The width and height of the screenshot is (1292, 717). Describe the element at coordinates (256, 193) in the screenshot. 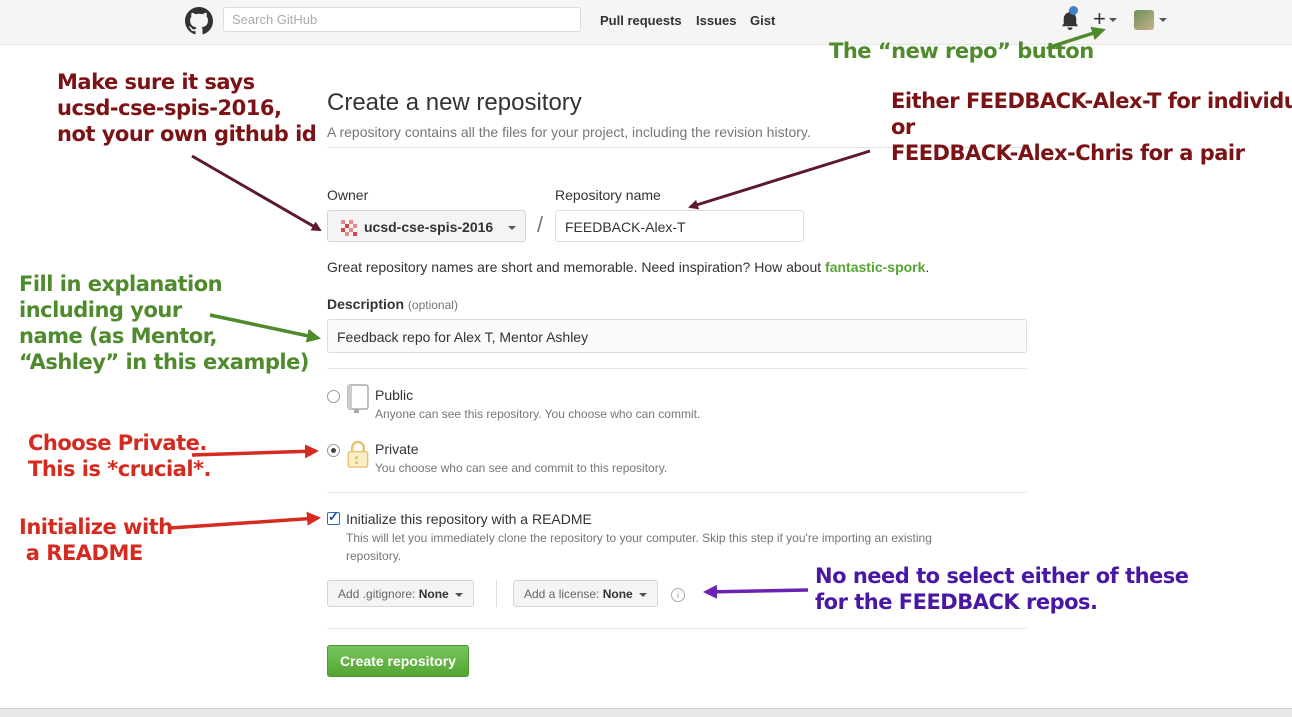

I see `owner-arrow` at that location.